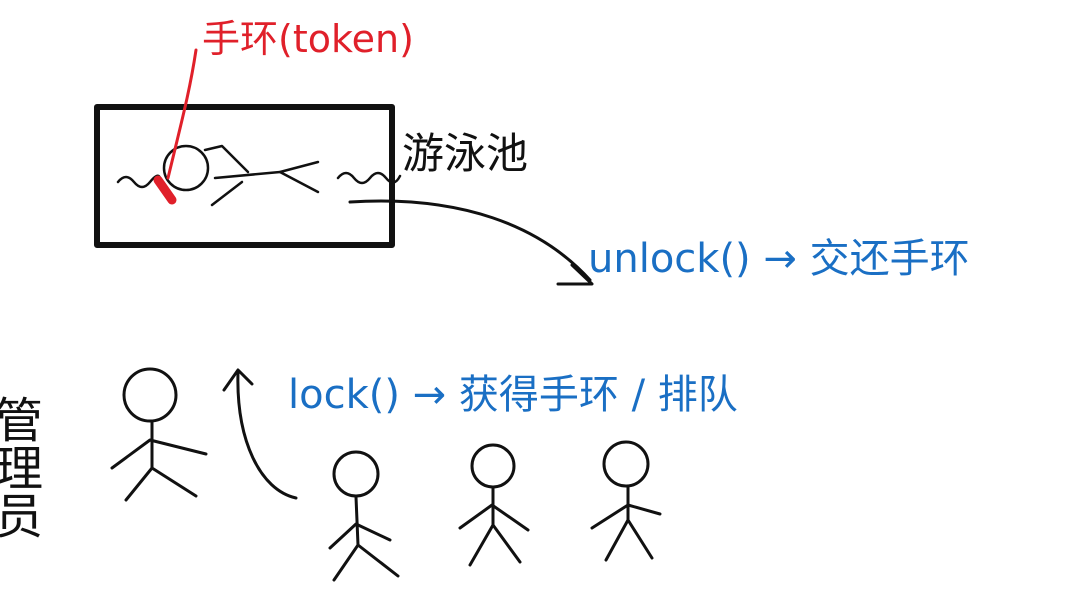  What do you see at coordinates (308, 39) in the screenshot?
I see `wristband-token-label: 手环(token)` at bounding box center [308, 39].